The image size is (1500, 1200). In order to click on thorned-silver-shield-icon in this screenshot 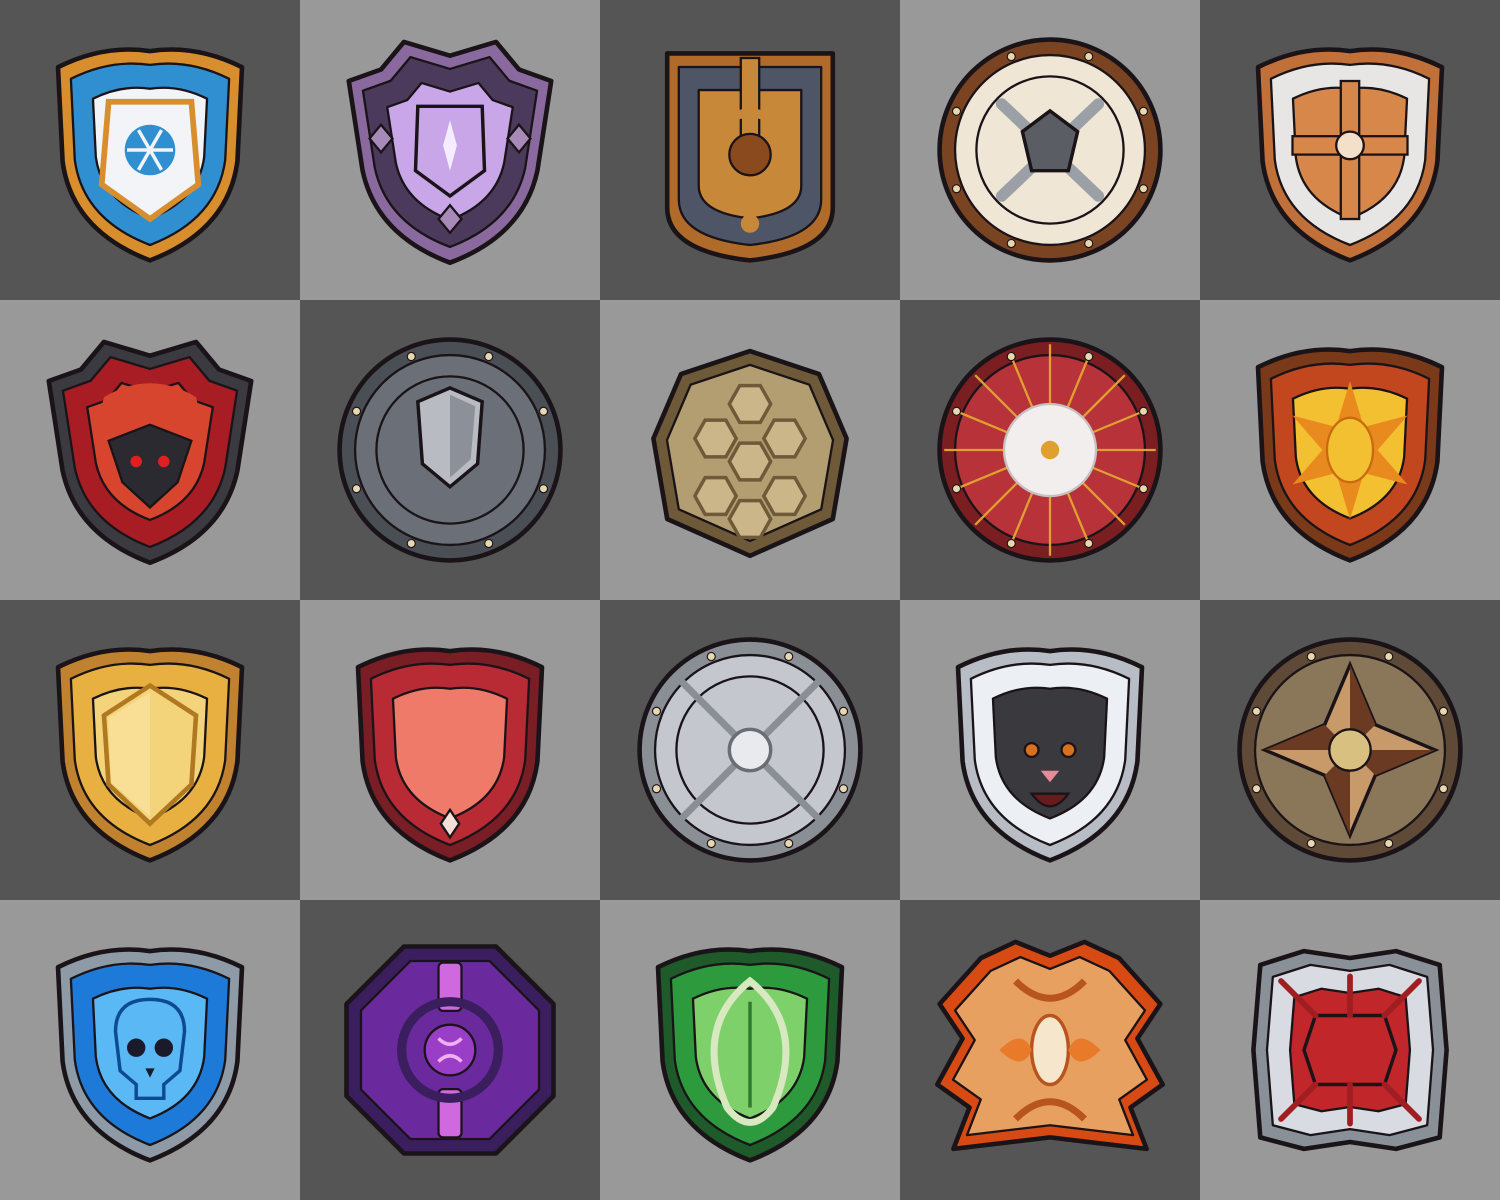, I will do `click(1350, 1050)`.